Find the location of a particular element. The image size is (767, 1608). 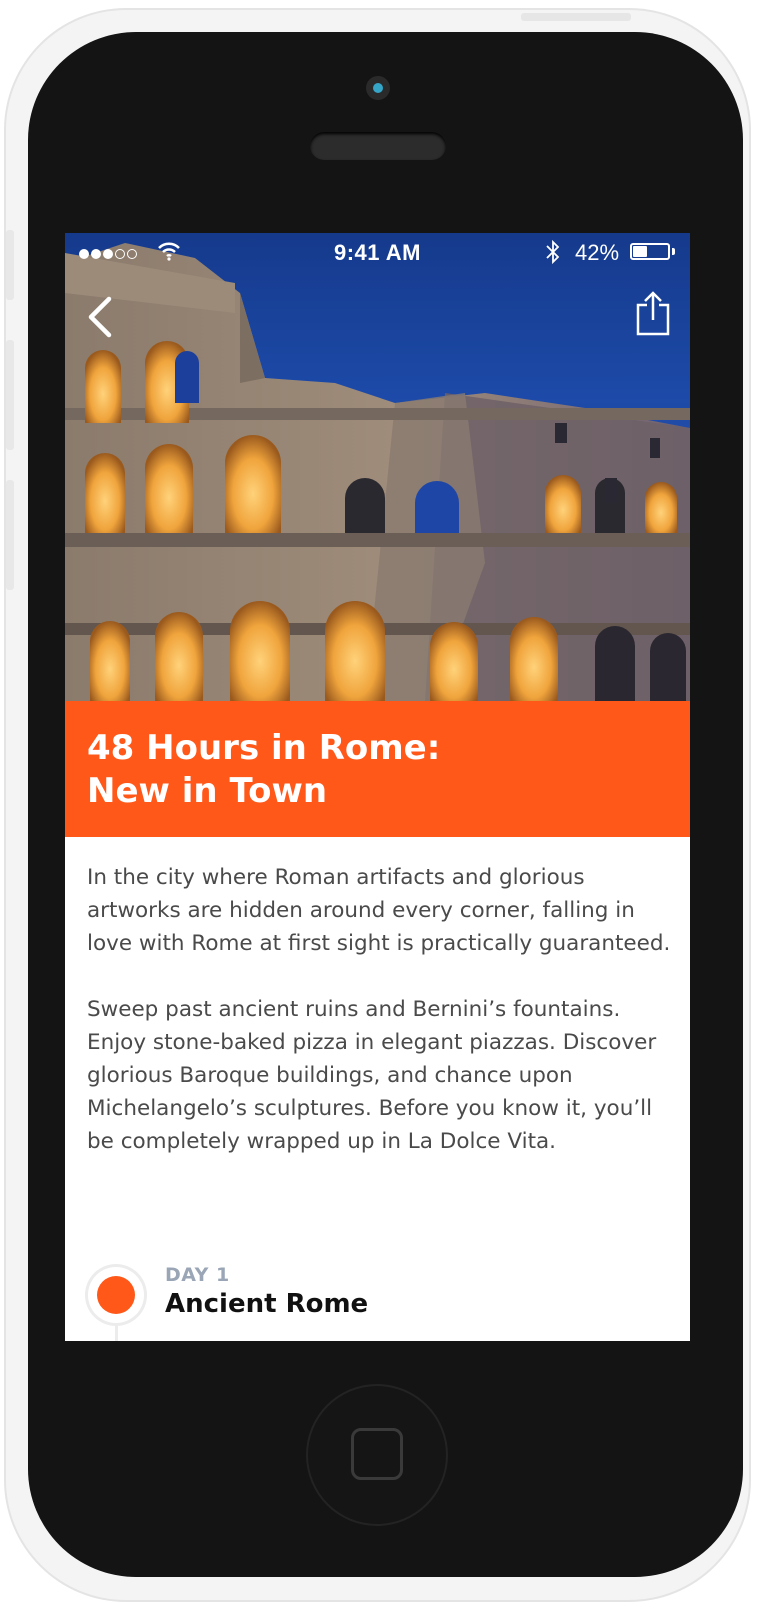

volume-down-button is located at coordinates (10, 535).